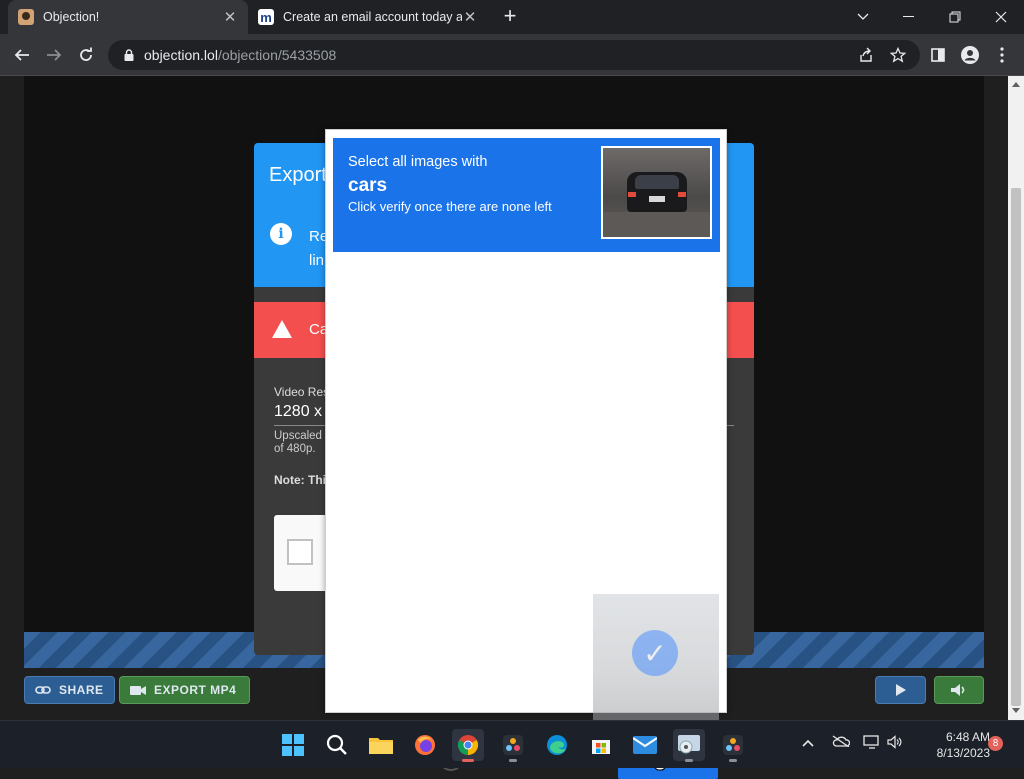 The image size is (1024, 779). Describe the element at coordinates (266, 17) in the screenshot. I see `mail-favicon-icon: m` at that location.